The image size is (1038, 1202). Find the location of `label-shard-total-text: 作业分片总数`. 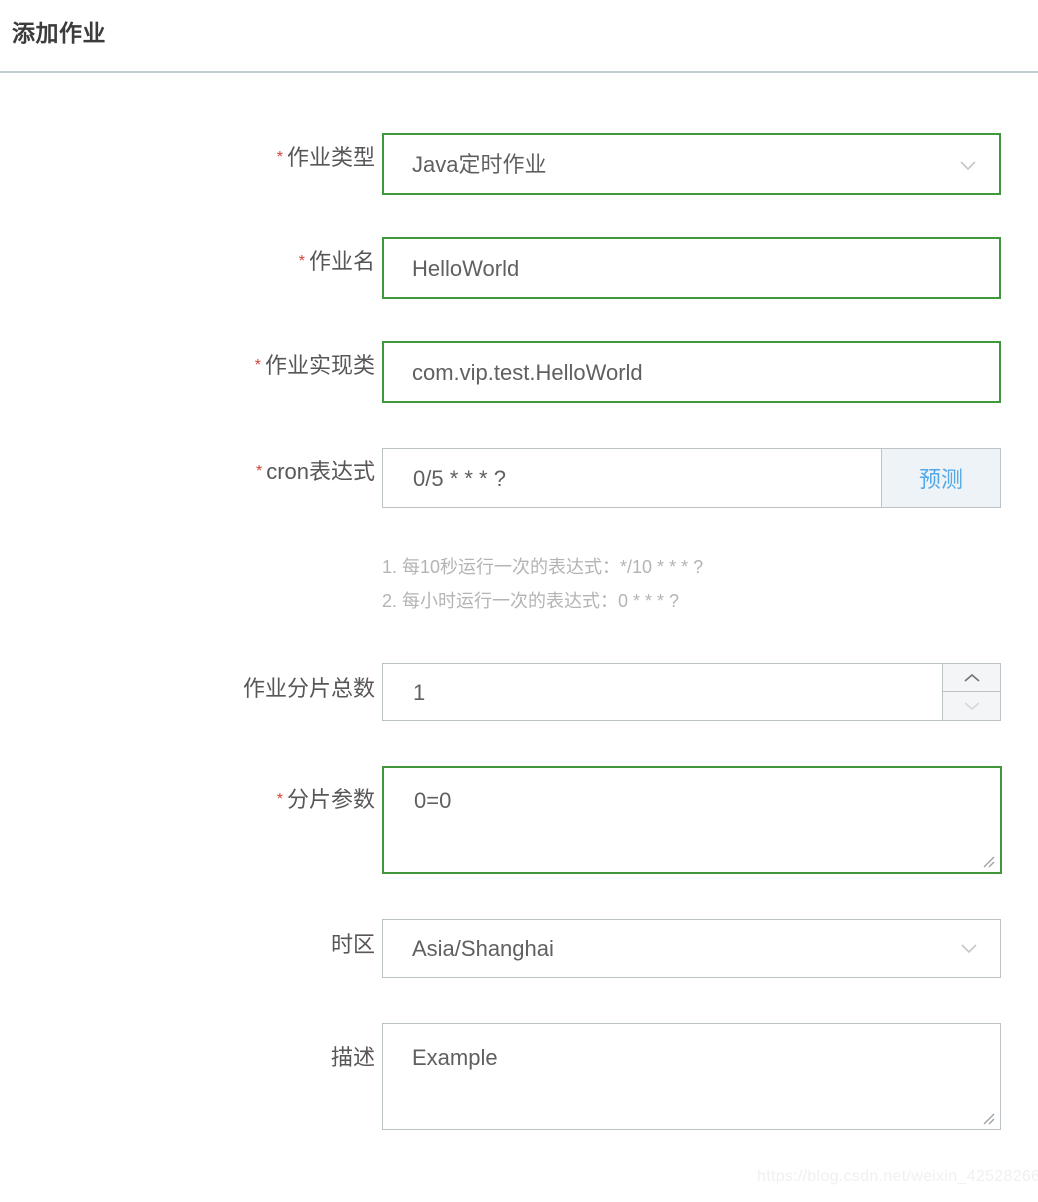

label-shard-total-text: 作业分片总数 is located at coordinates (308, 688).